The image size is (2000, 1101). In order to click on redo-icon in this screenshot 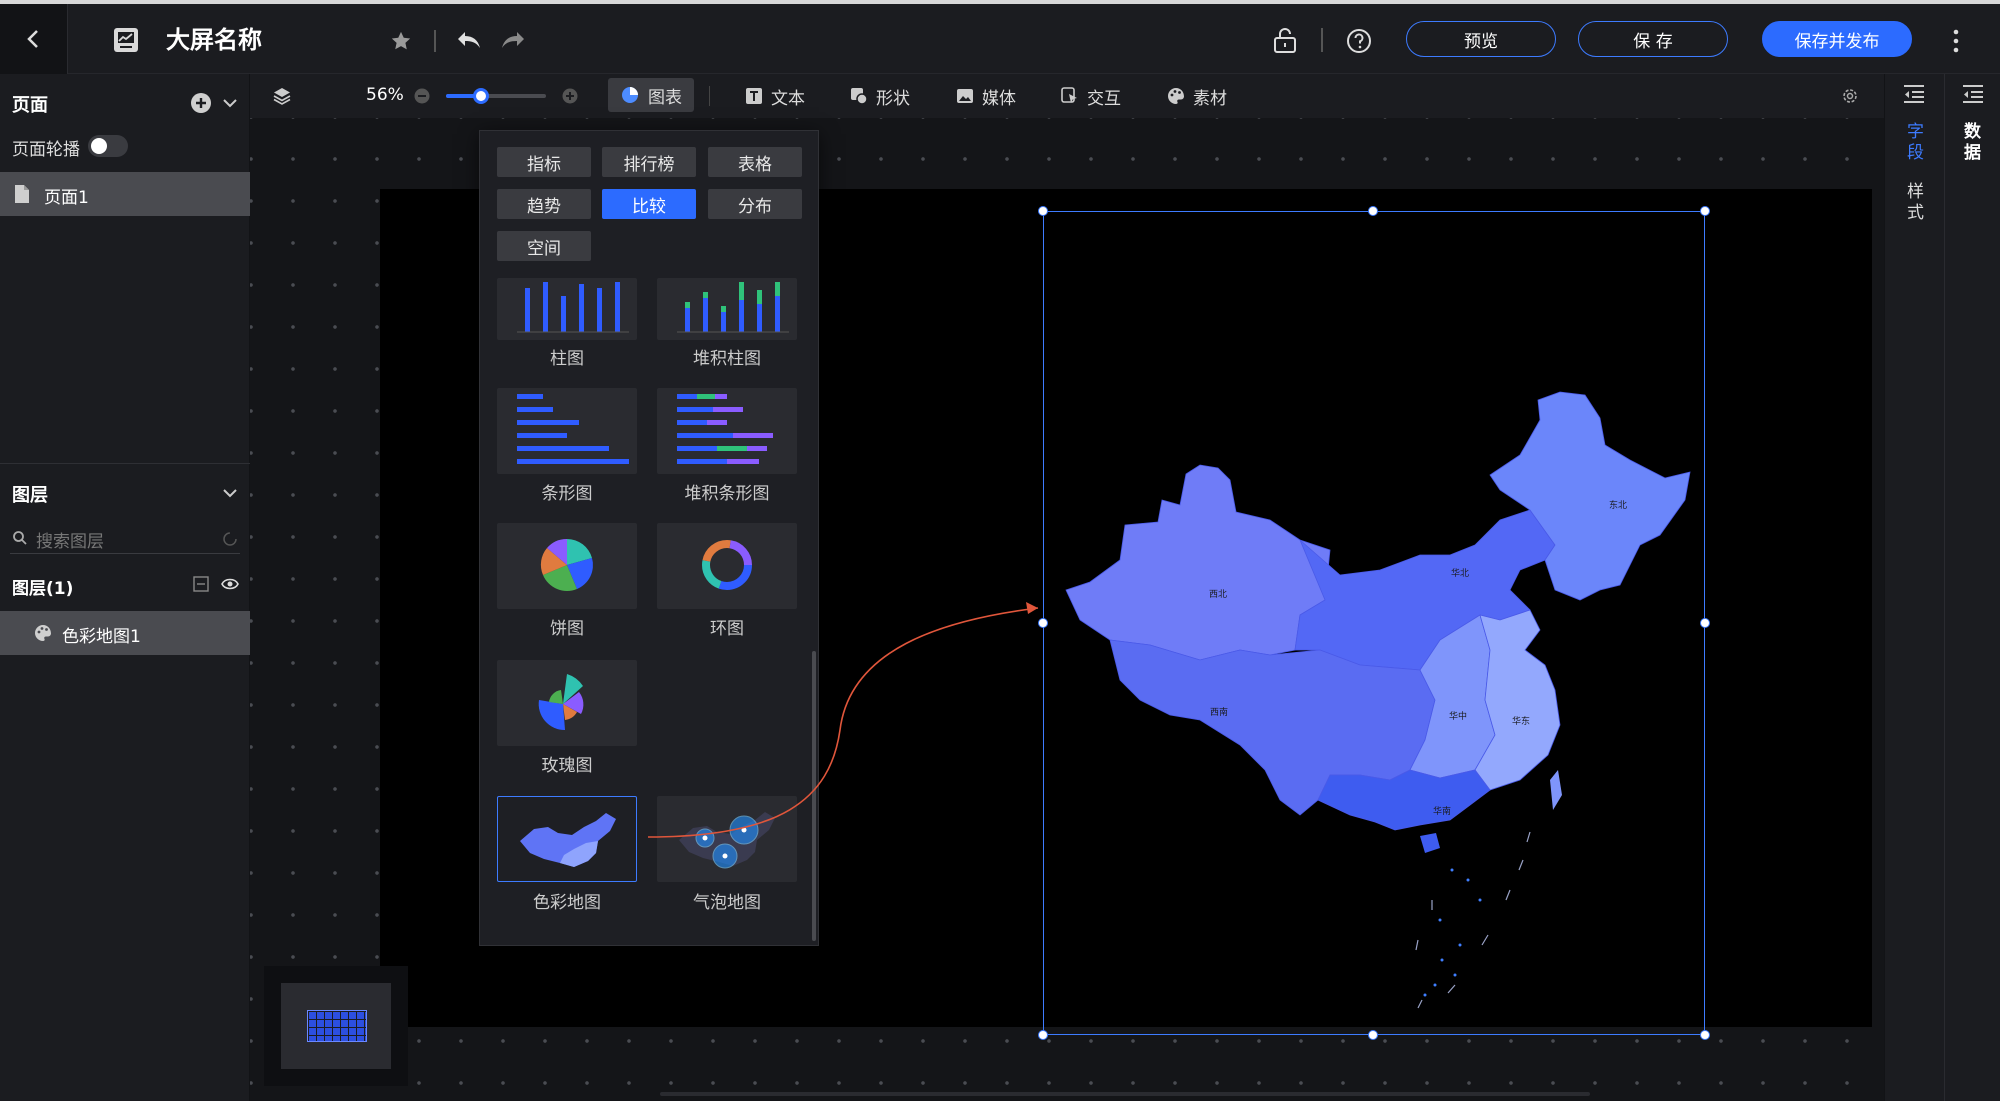, I will do `click(513, 40)`.